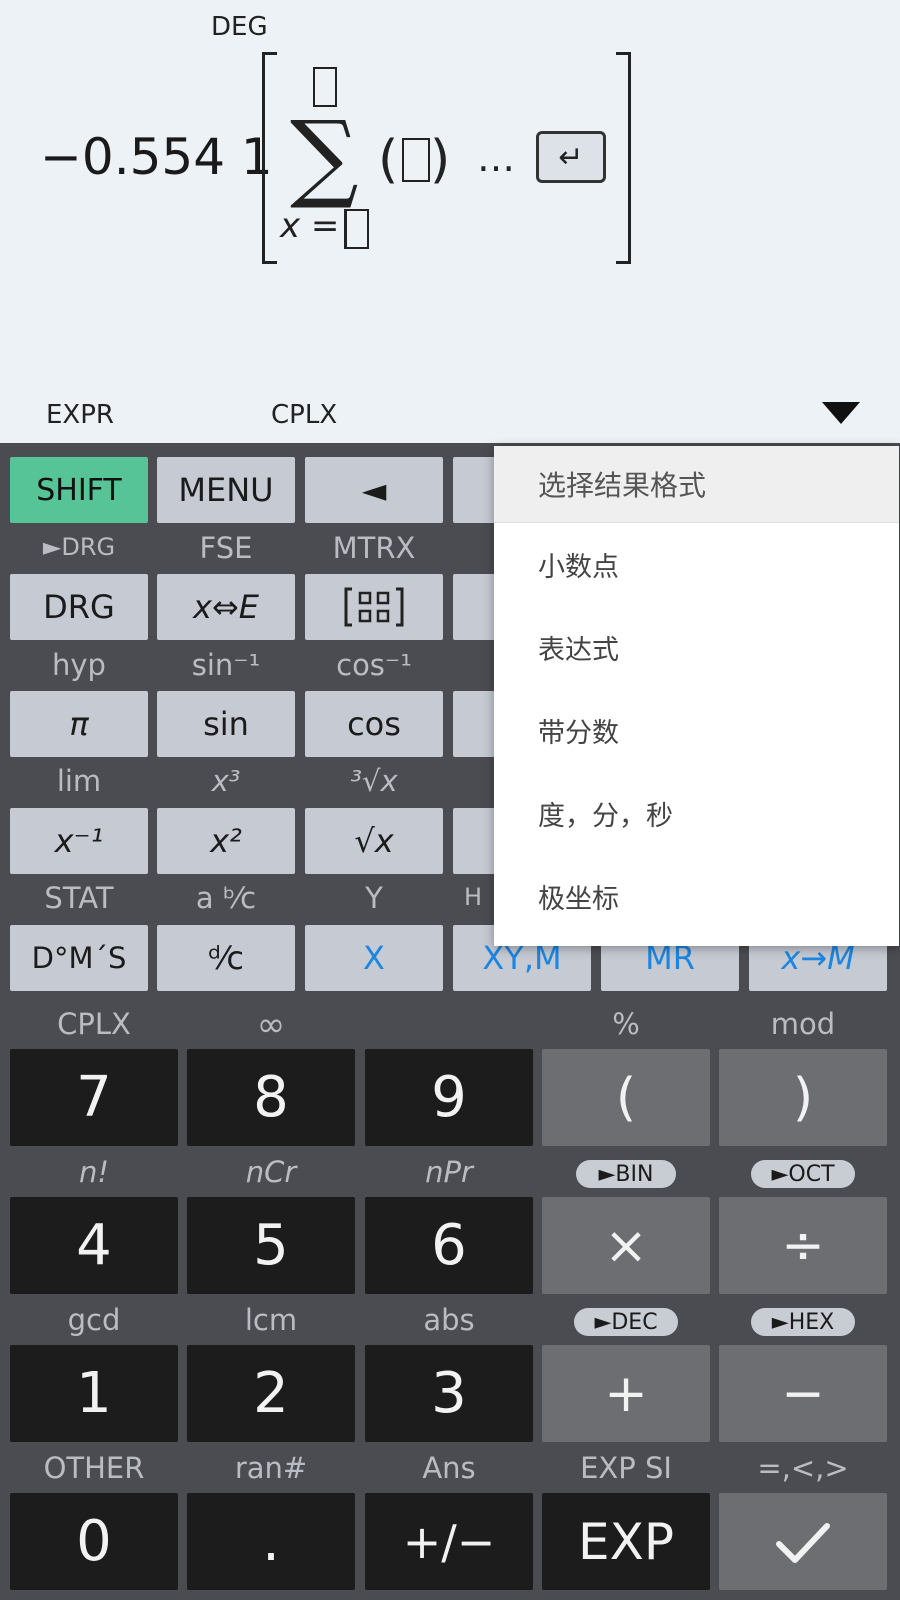  Describe the element at coordinates (79, 665) in the screenshot. I see `label-hyp: hyp` at that location.